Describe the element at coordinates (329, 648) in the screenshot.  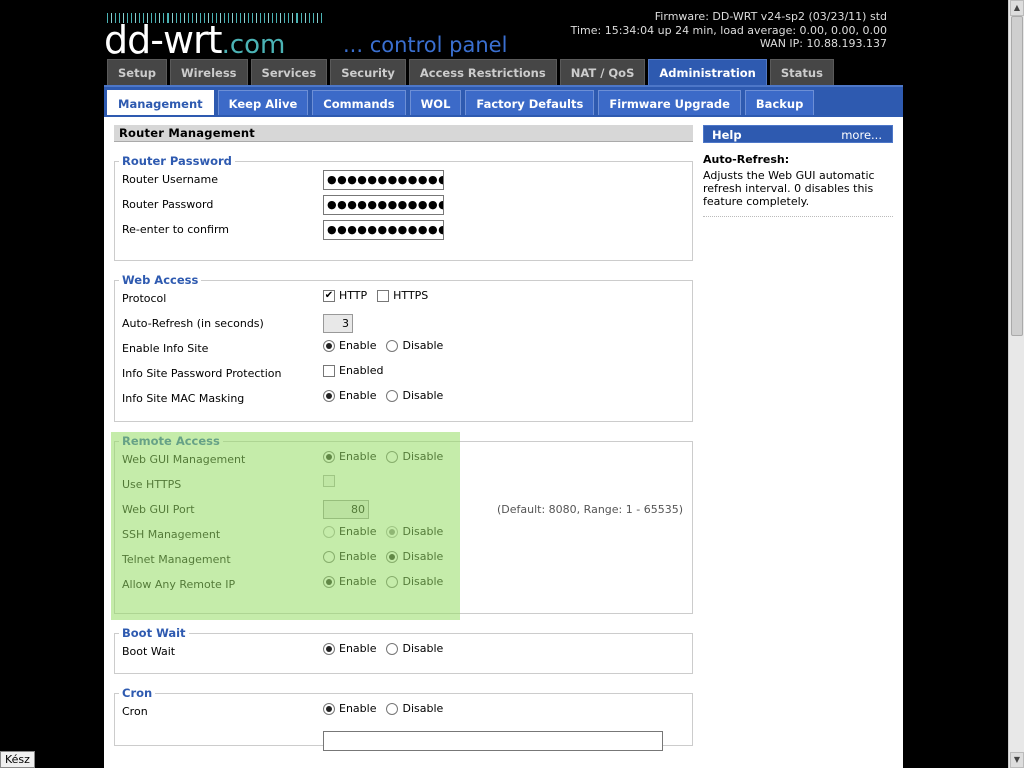
I see `boot-wait-enable-radio` at that location.